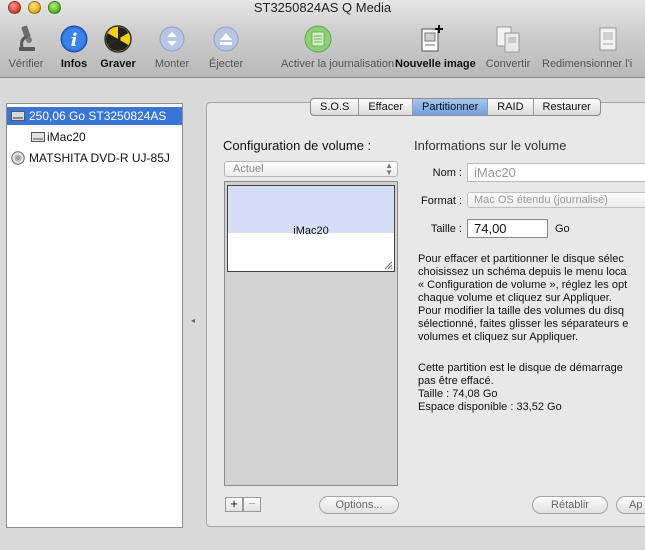  Describe the element at coordinates (508, 39) in the screenshot. I see `convert-icon` at that location.